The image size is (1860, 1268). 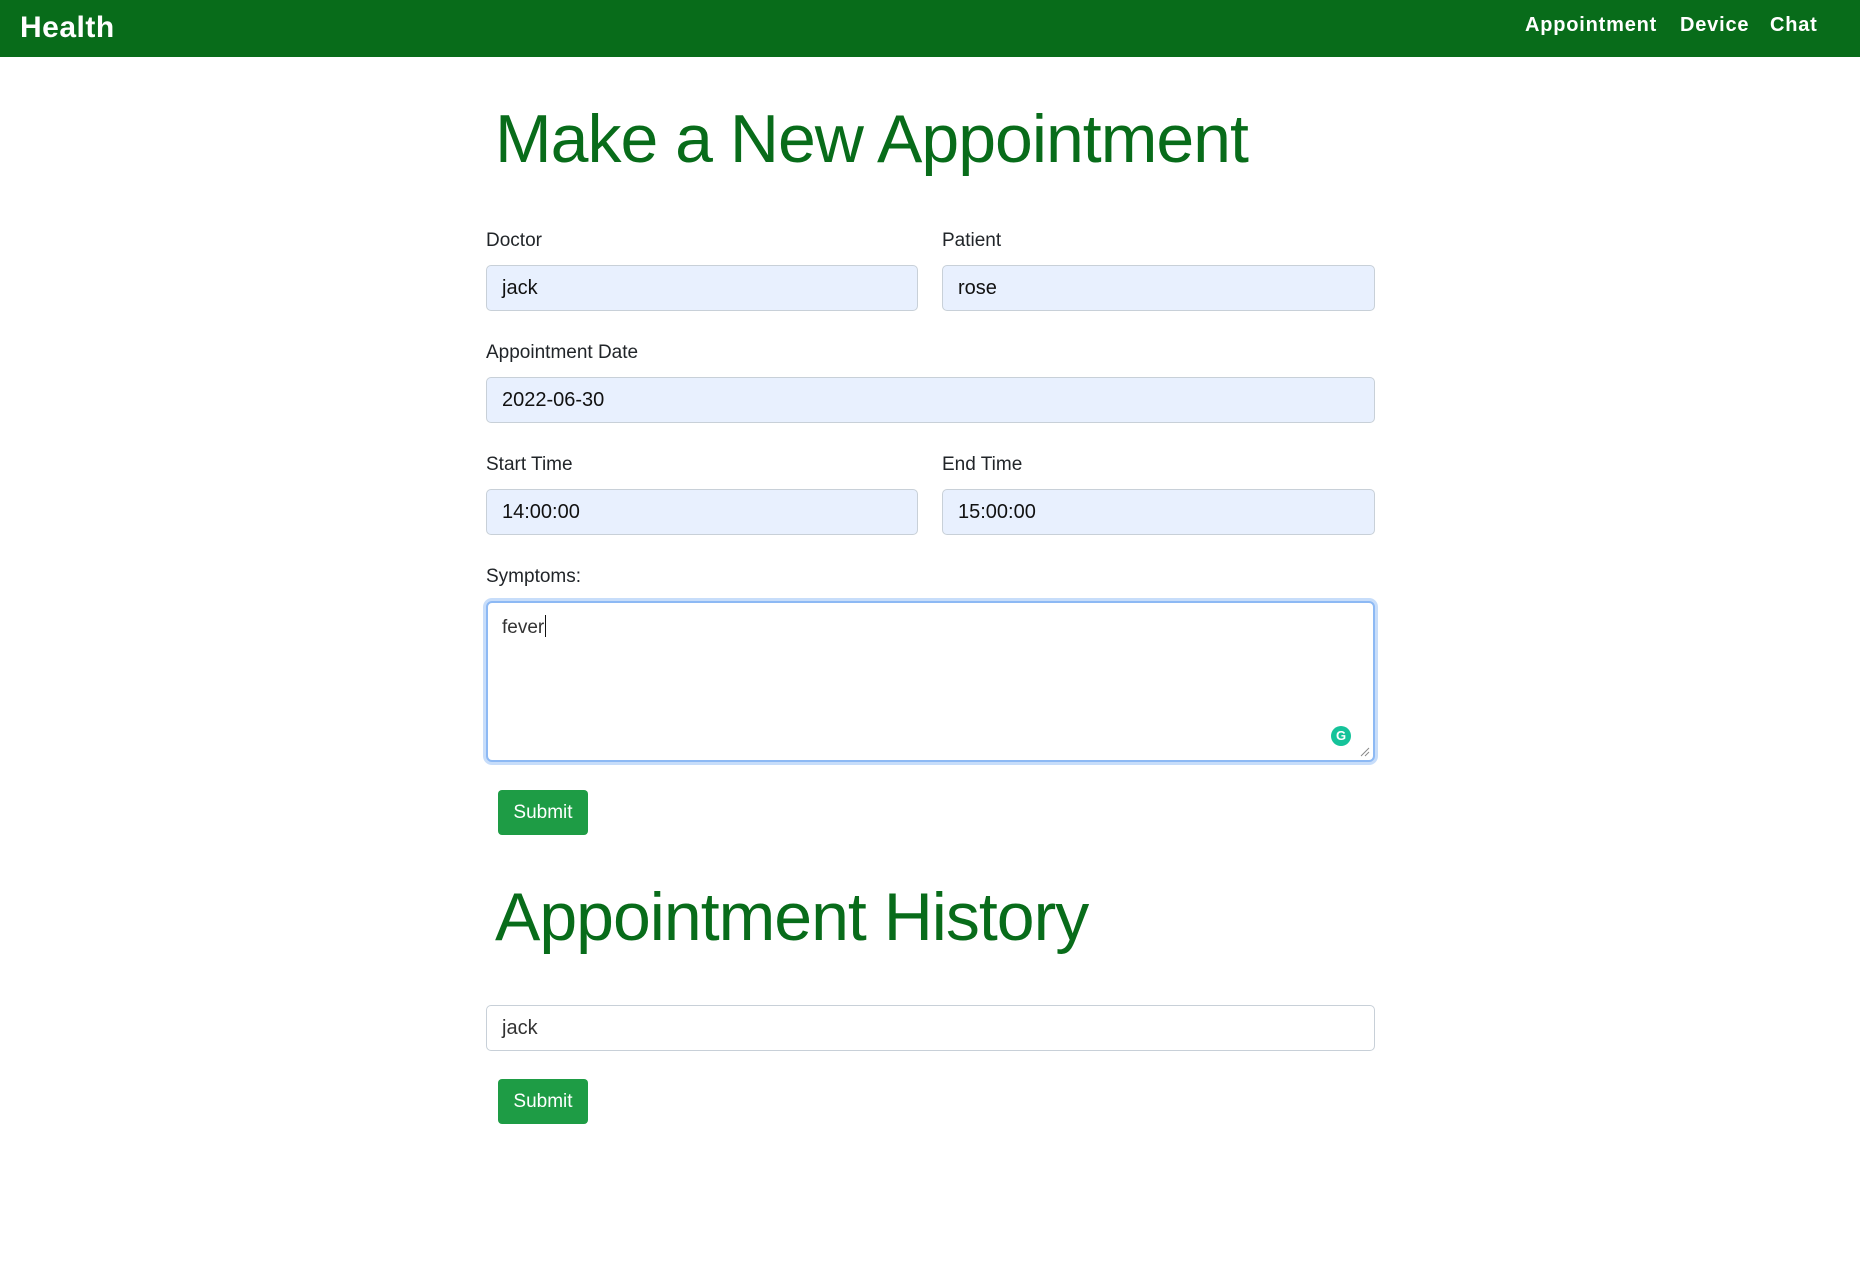 I want to click on grammarly-icon: G, so click(x=1341, y=736).